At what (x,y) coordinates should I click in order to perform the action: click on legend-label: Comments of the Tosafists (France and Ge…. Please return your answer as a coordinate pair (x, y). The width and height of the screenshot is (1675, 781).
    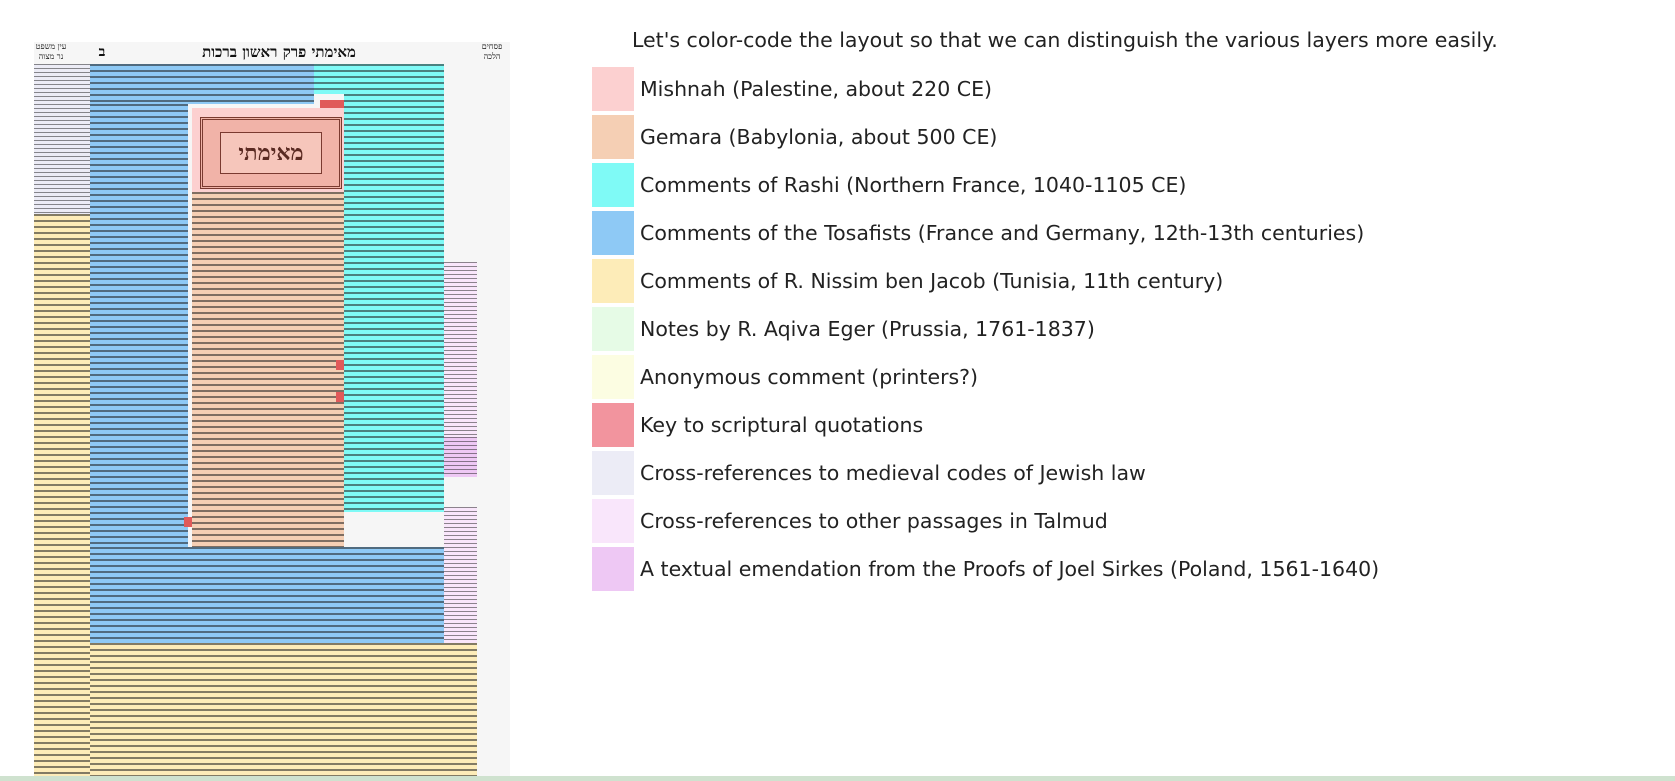
    Looking at the image, I should click on (1002, 233).